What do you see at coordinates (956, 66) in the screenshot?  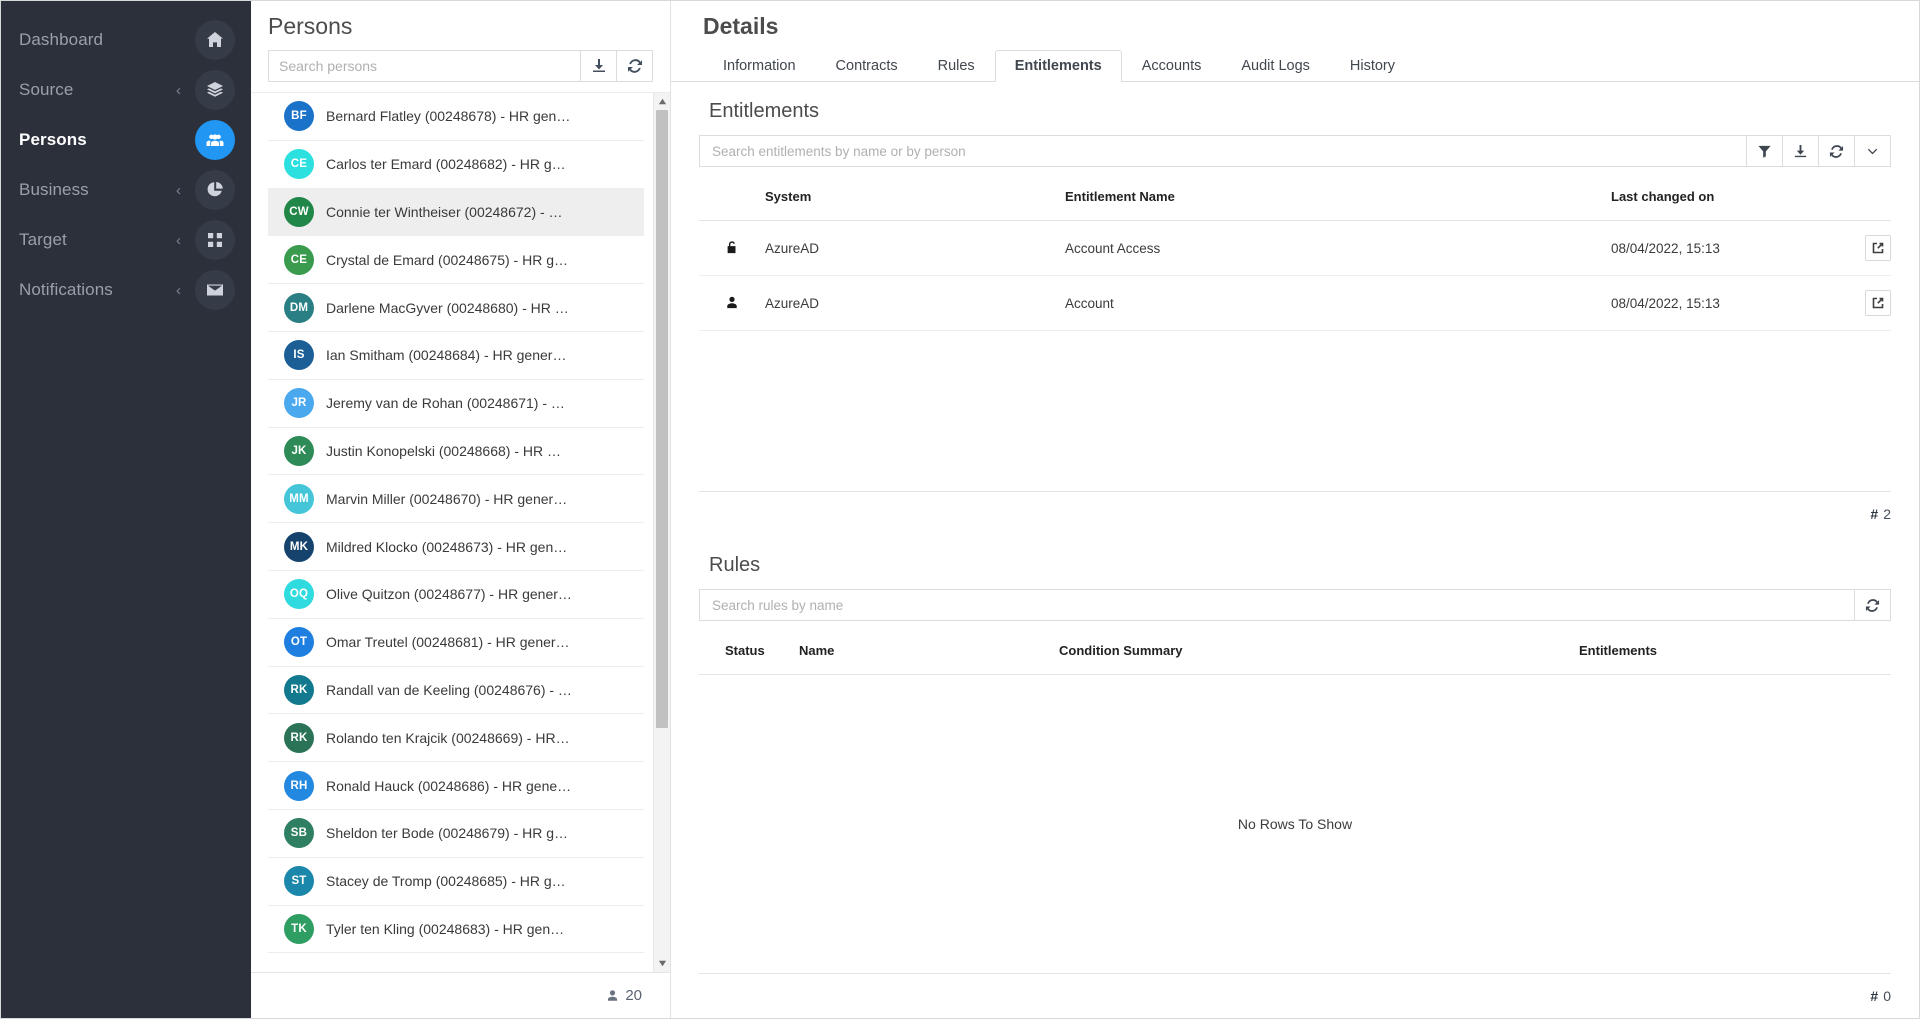 I see `tab-rules: Rules` at bounding box center [956, 66].